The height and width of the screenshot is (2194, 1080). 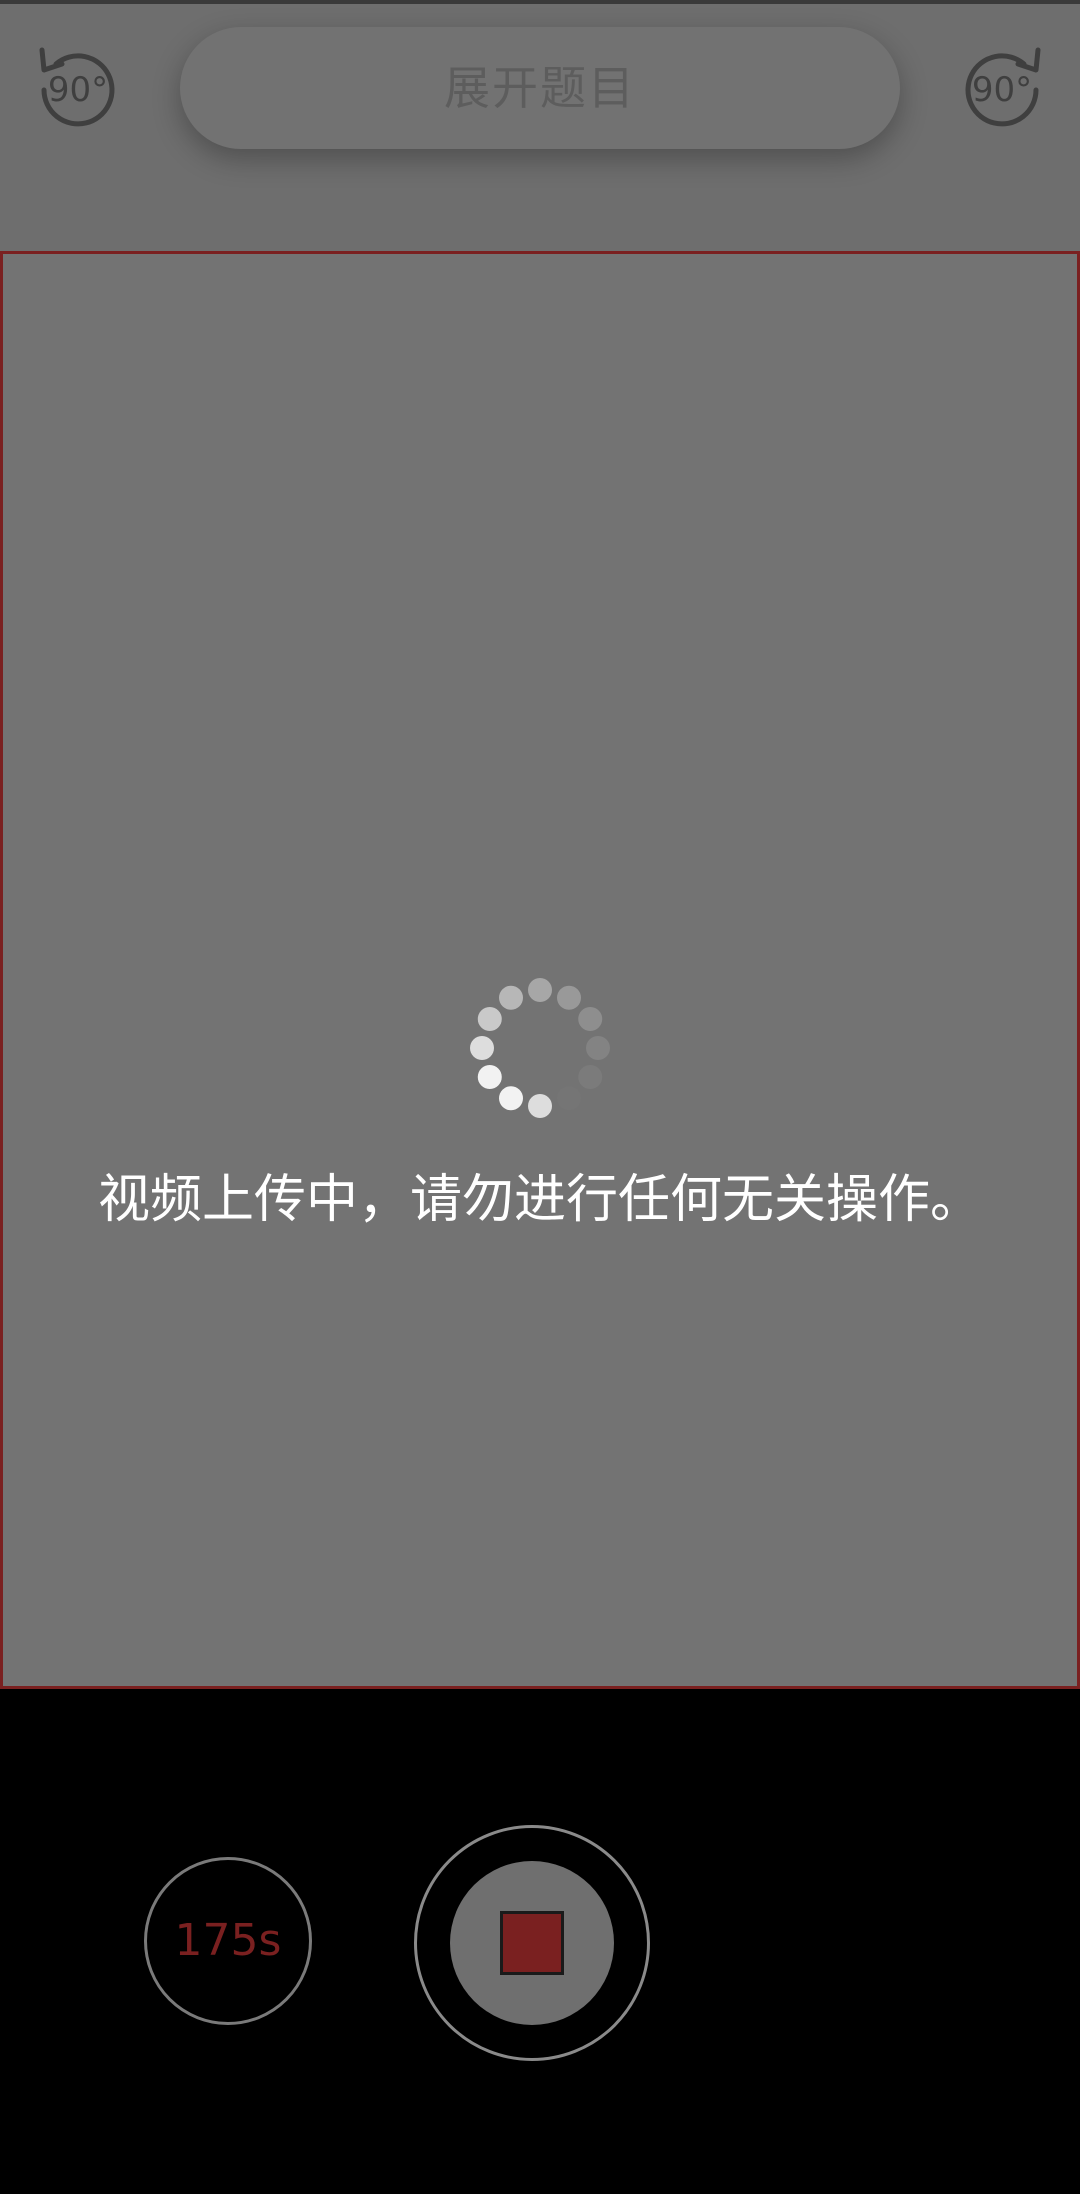 What do you see at coordinates (539, 1200) in the screenshot?
I see `upload-status-message: 视频上传中，请勿进行任何无关操作。` at bounding box center [539, 1200].